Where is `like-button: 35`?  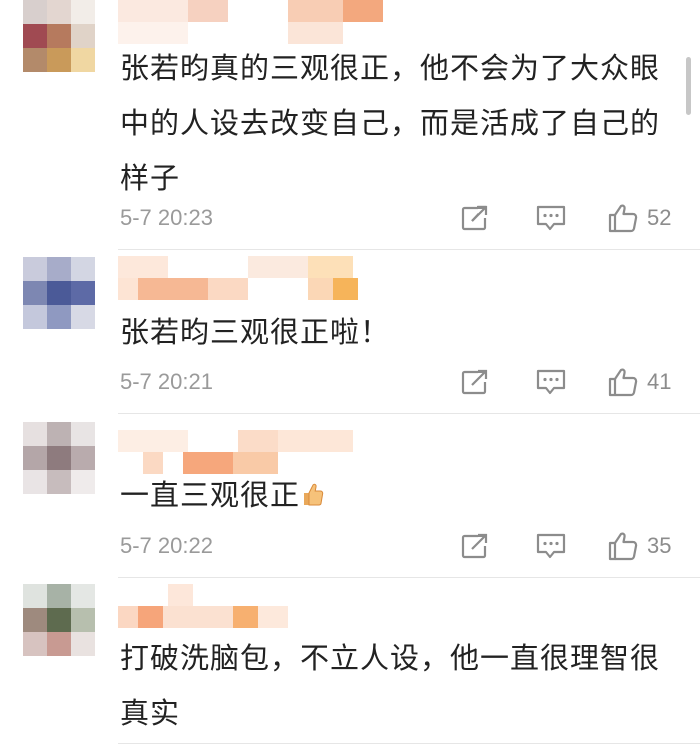
like-button: 35 is located at coordinates (639, 546).